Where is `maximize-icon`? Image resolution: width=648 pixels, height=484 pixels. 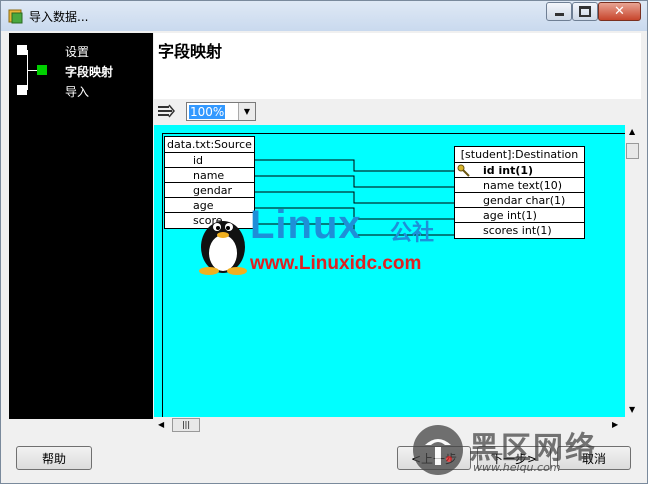
maximize-icon is located at coordinates (585, 11).